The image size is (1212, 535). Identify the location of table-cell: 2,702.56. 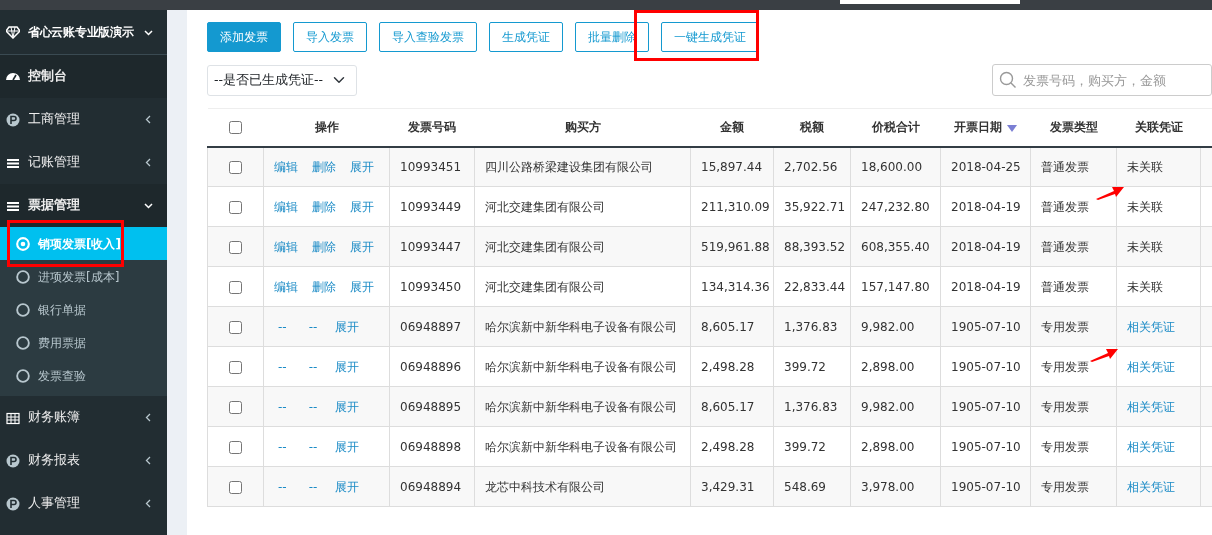
(812, 166).